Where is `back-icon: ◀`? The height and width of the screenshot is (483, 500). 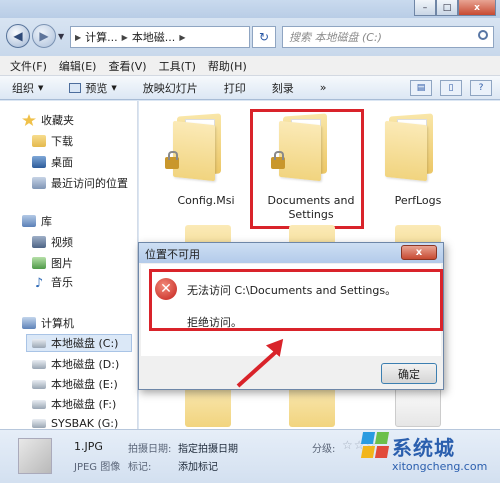
back-icon: ◀ is located at coordinates (18, 36).